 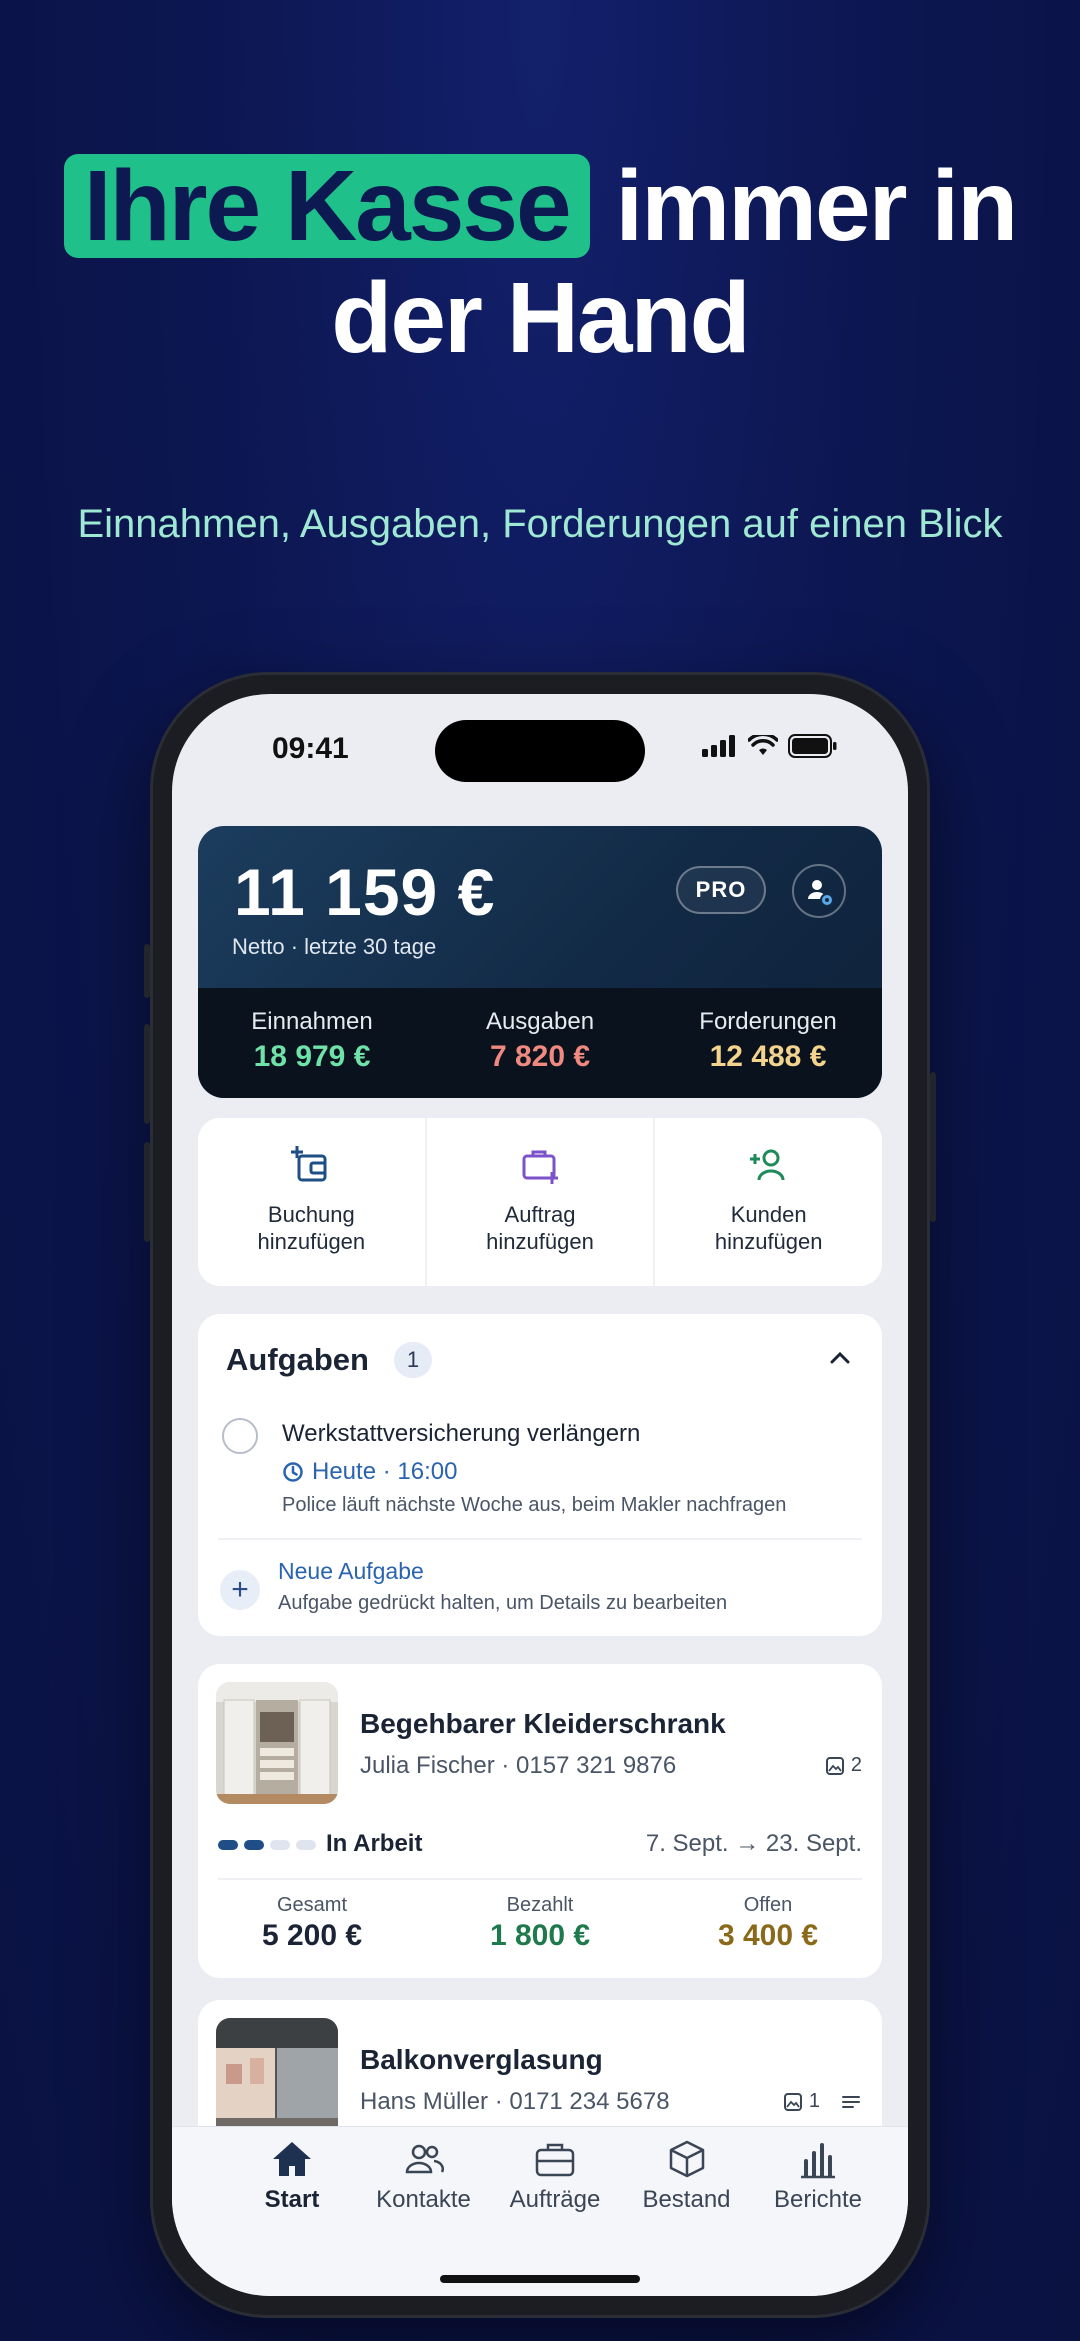 I want to click on mute-switch, so click(x=147, y=971).